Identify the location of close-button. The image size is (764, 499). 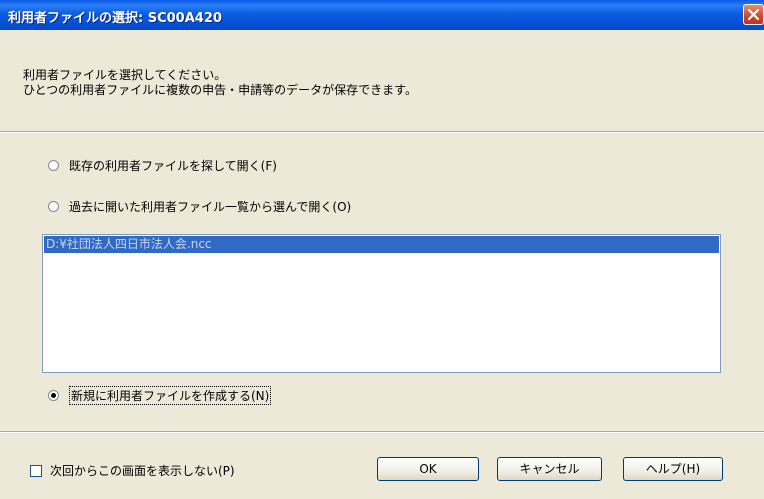
(753, 14).